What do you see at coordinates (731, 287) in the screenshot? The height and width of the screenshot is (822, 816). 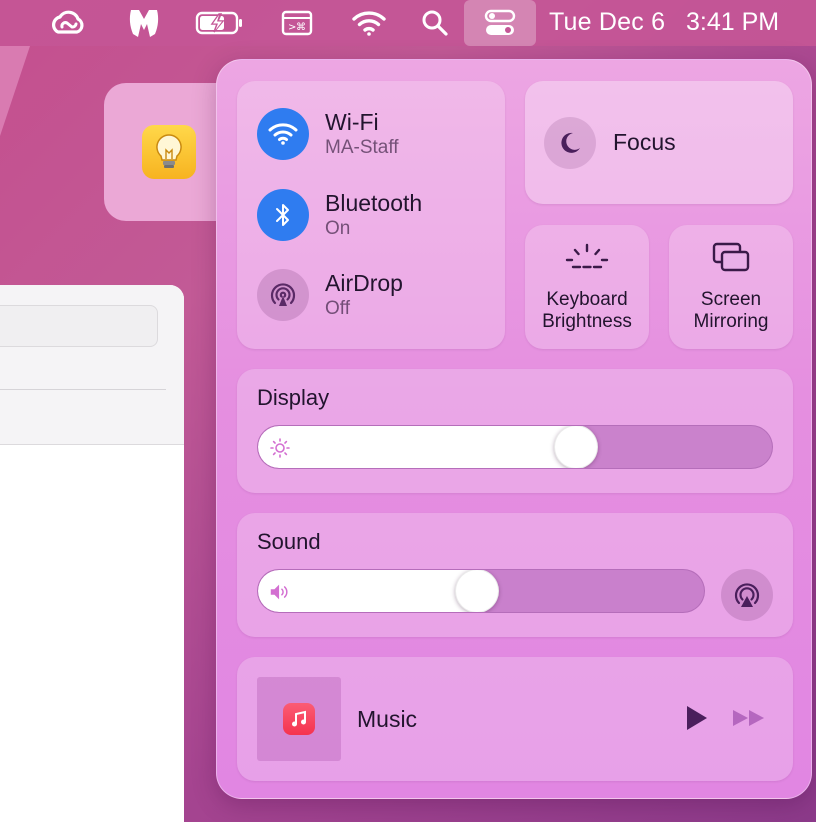 I see `screen-mirroring-module: Screen Mirroring` at bounding box center [731, 287].